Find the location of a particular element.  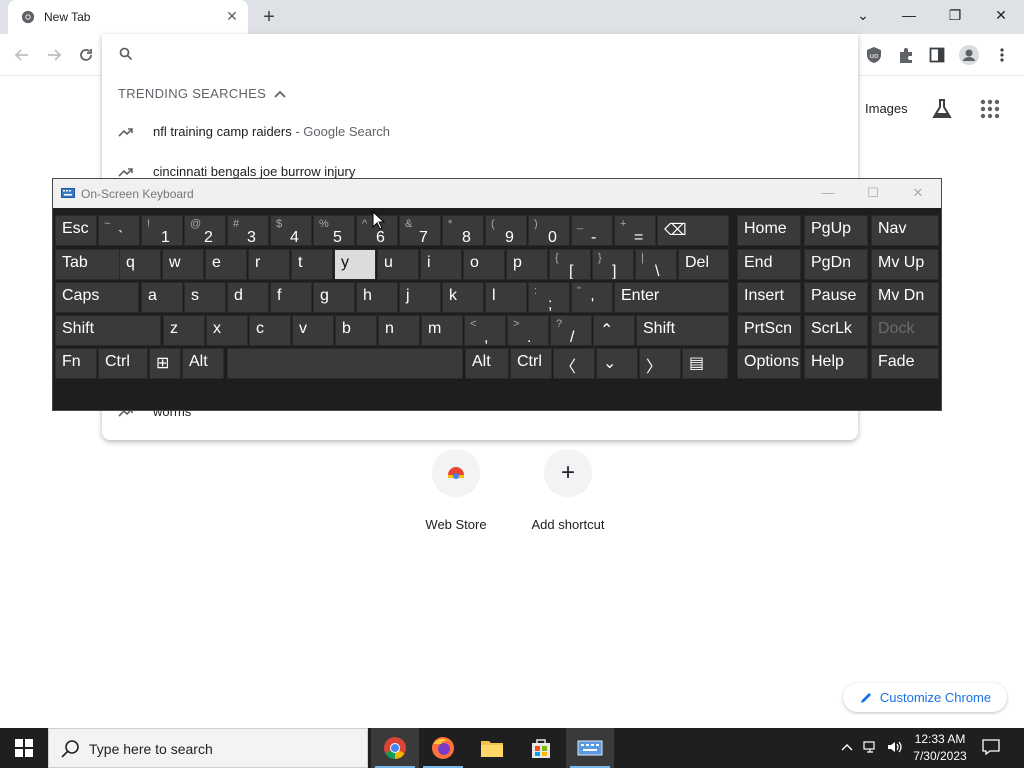

osk-key-m: m is located at coordinates (442, 330).